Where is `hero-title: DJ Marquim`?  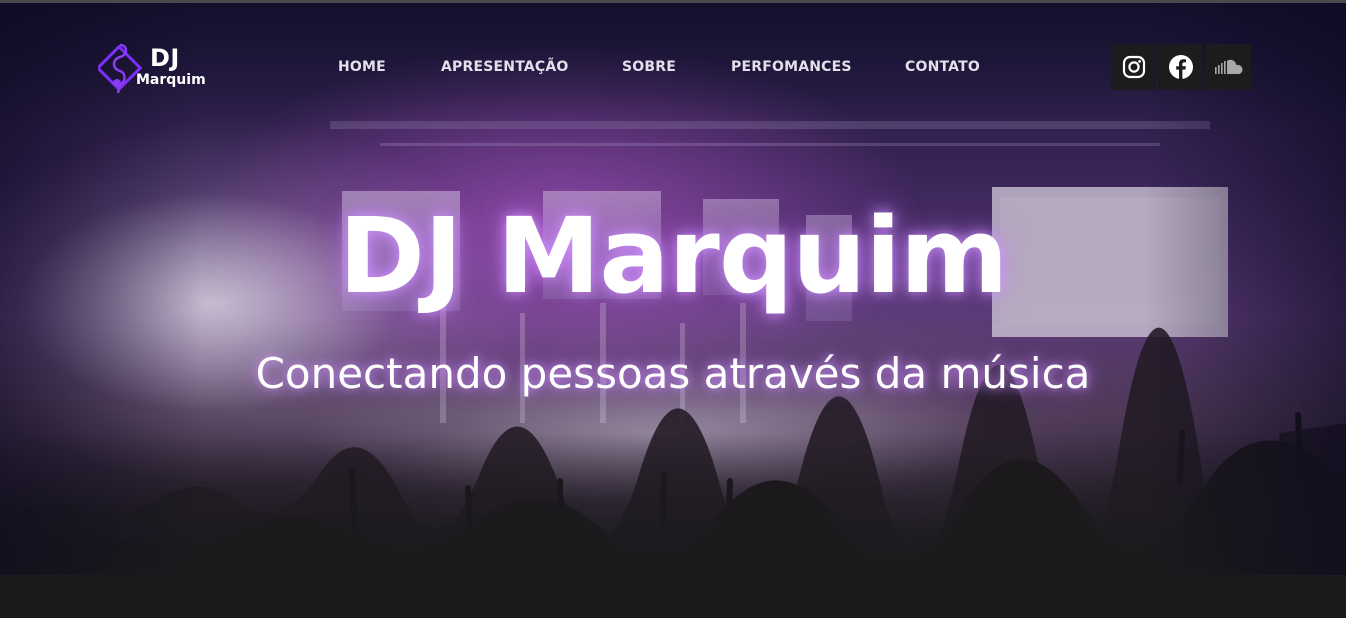 hero-title: DJ Marquim is located at coordinates (673, 256).